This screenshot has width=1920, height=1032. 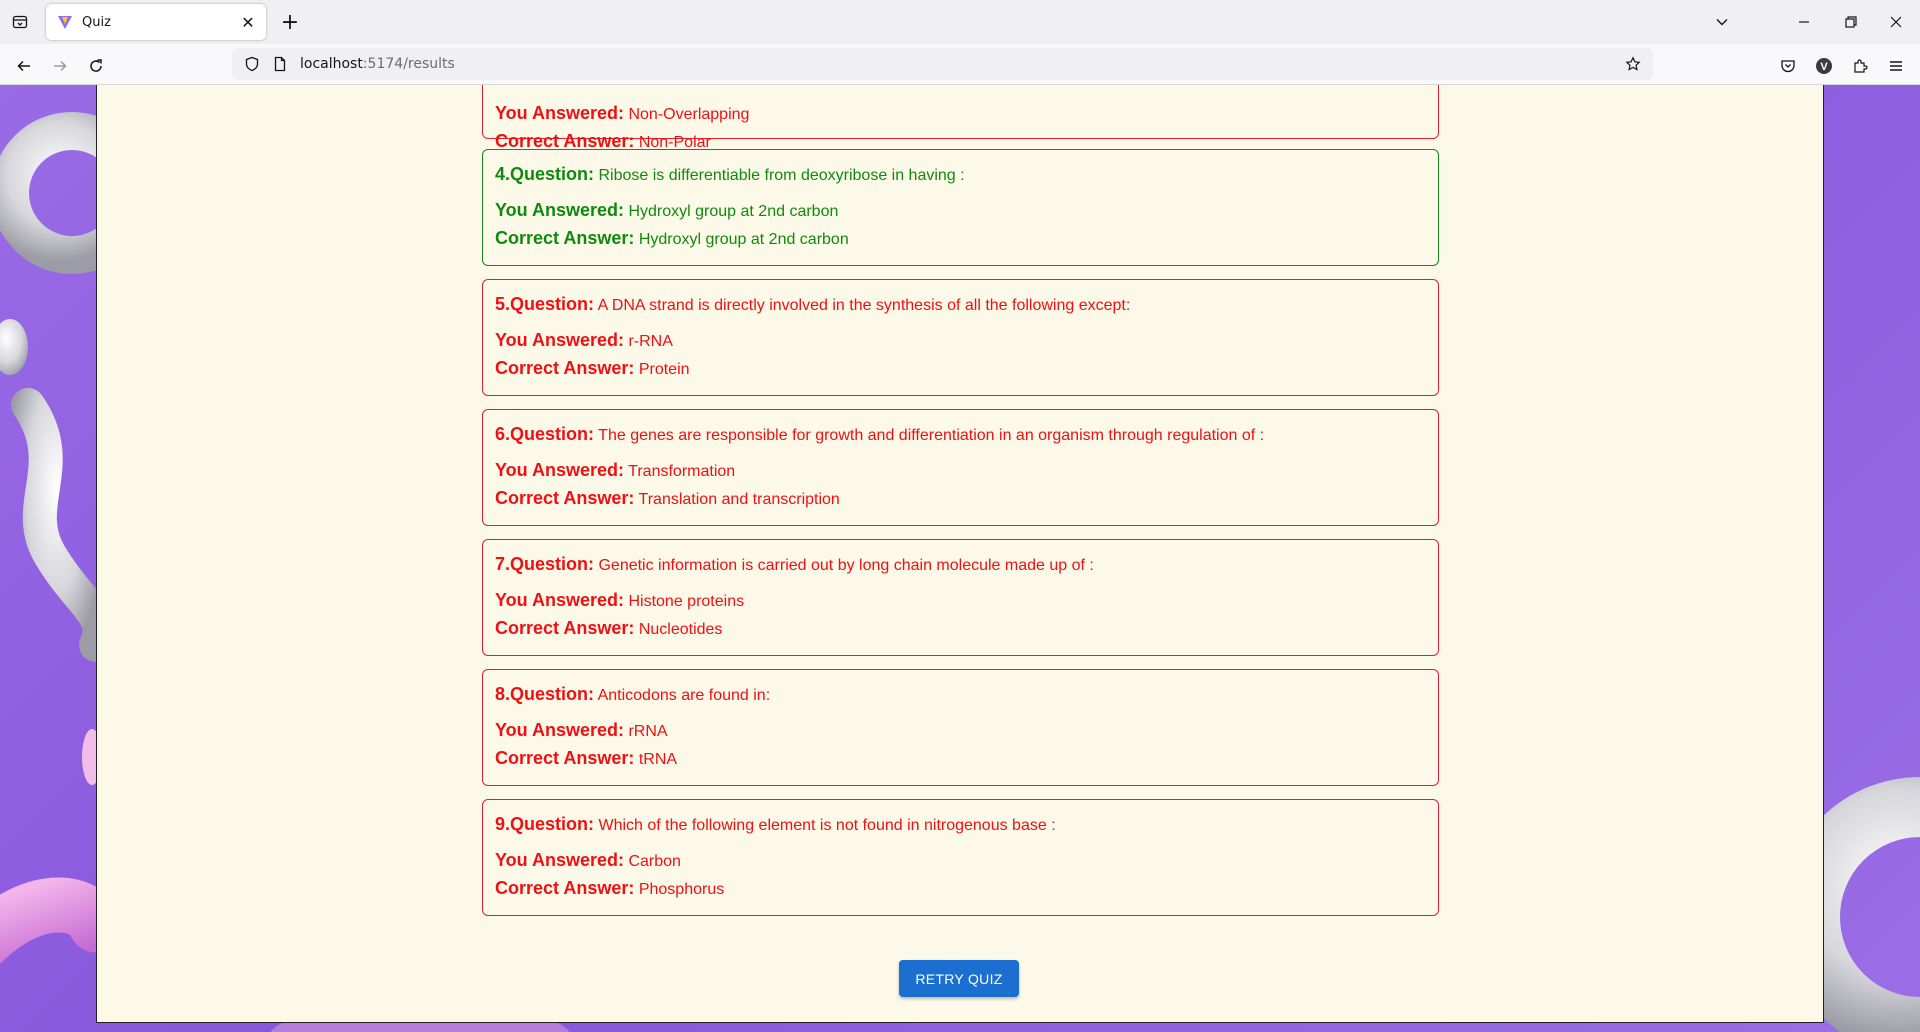 What do you see at coordinates (545, 174) in the screenshot?
I see `question-number: 4.Question:` at bounding box center [545, 174].